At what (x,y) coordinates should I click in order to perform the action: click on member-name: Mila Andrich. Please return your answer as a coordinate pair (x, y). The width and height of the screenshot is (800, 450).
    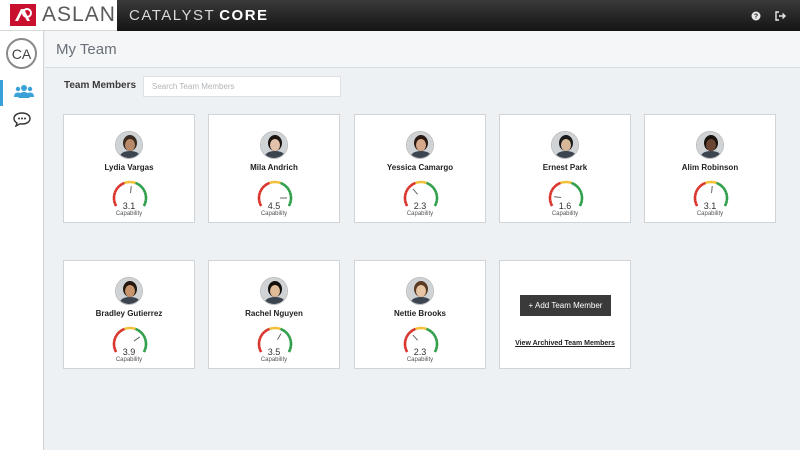
    Looking at the image, I should click on (274, 167).